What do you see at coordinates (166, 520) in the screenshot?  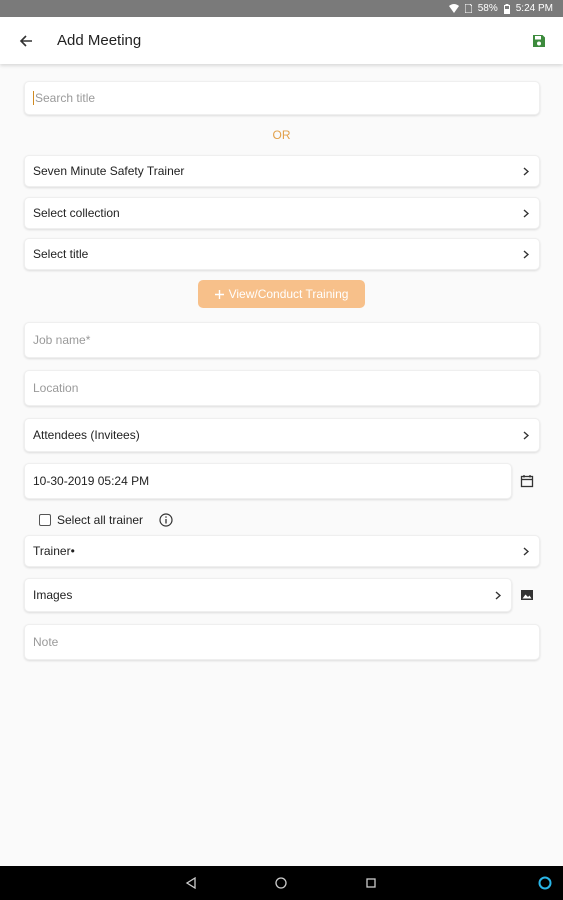 I see `info-icon` at bounding box center [166, 520].